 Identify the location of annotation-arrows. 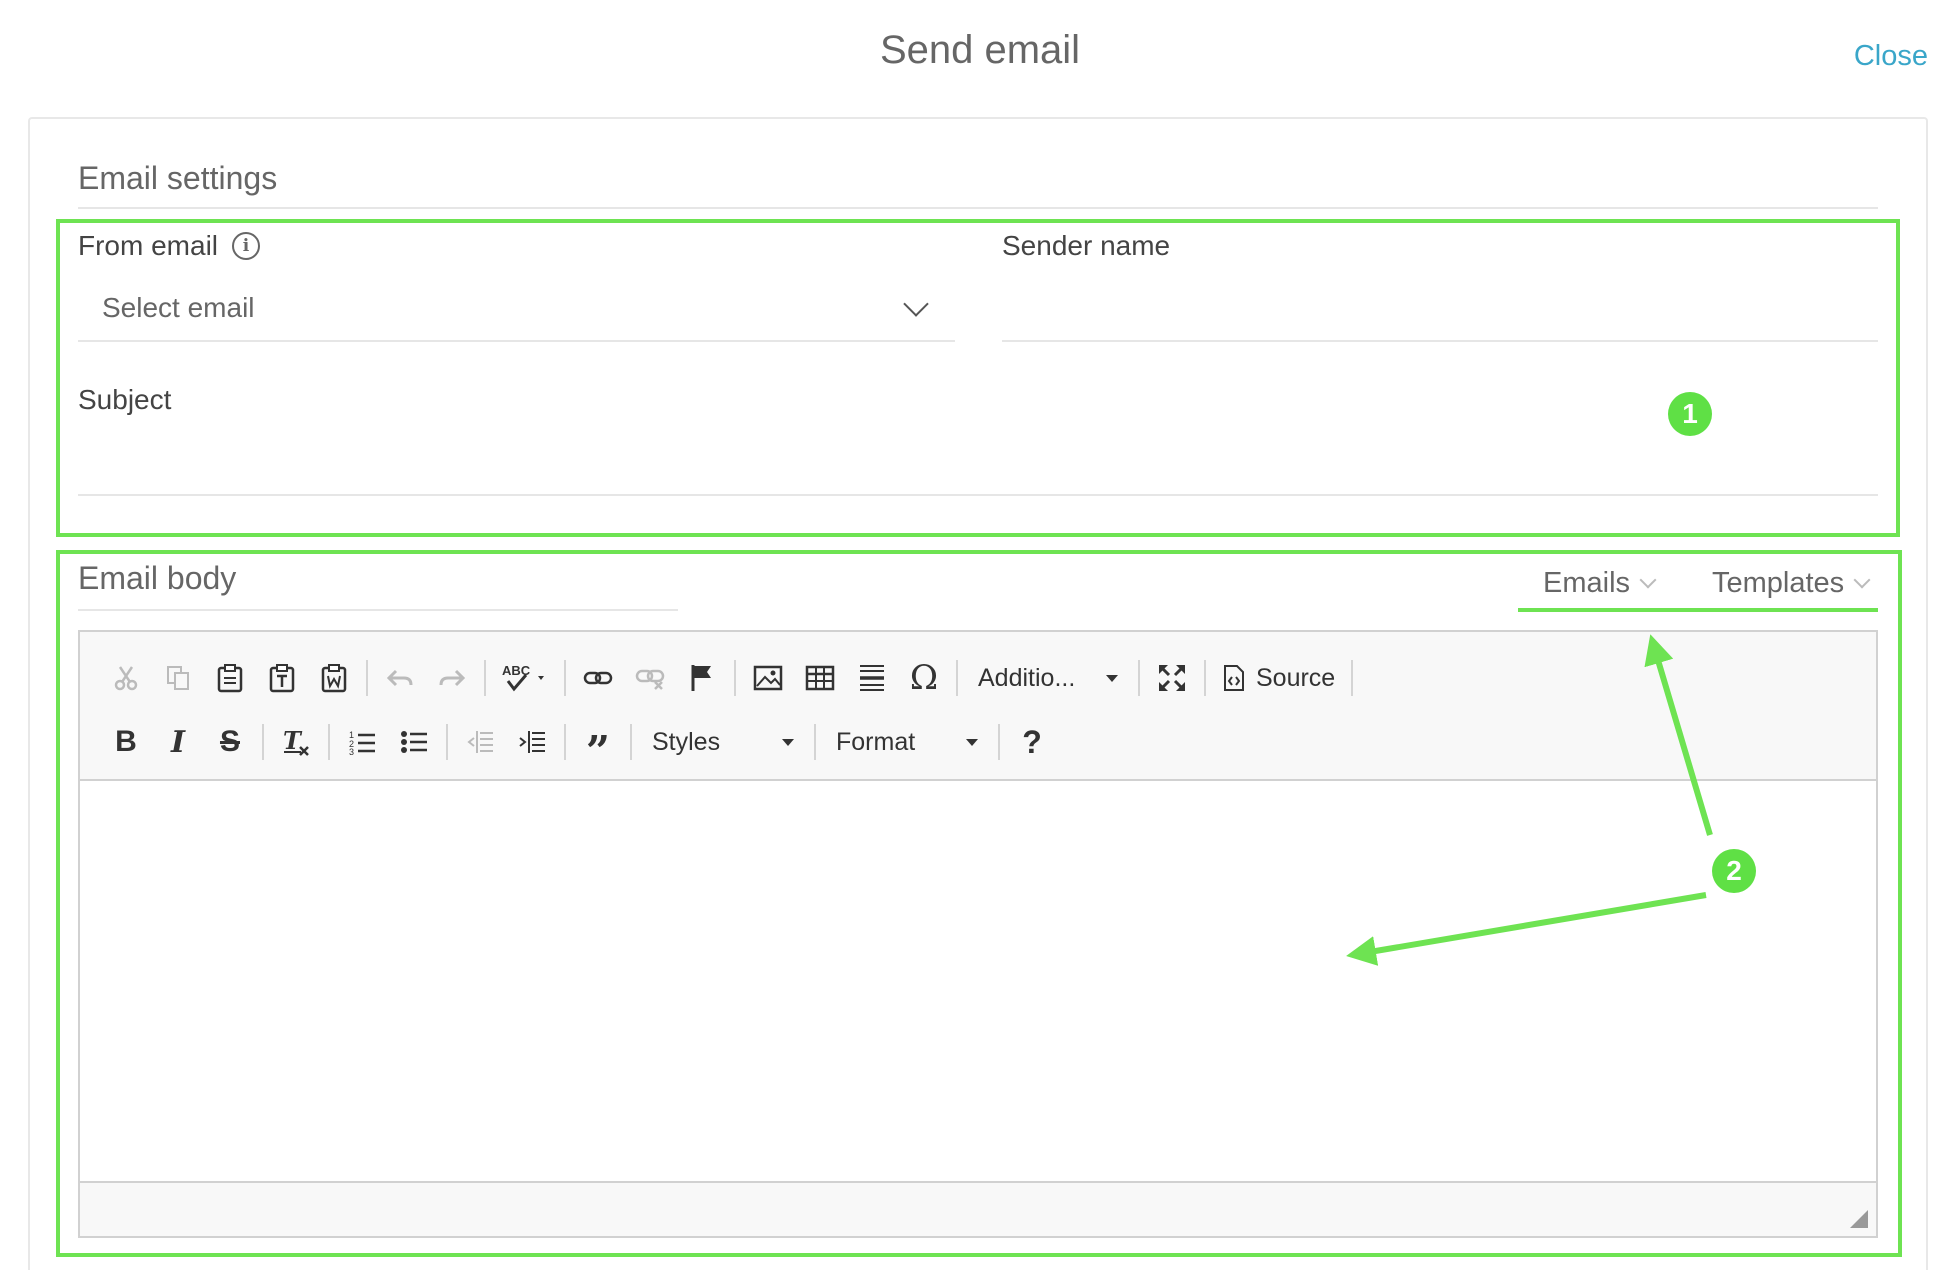
(1529, 800).